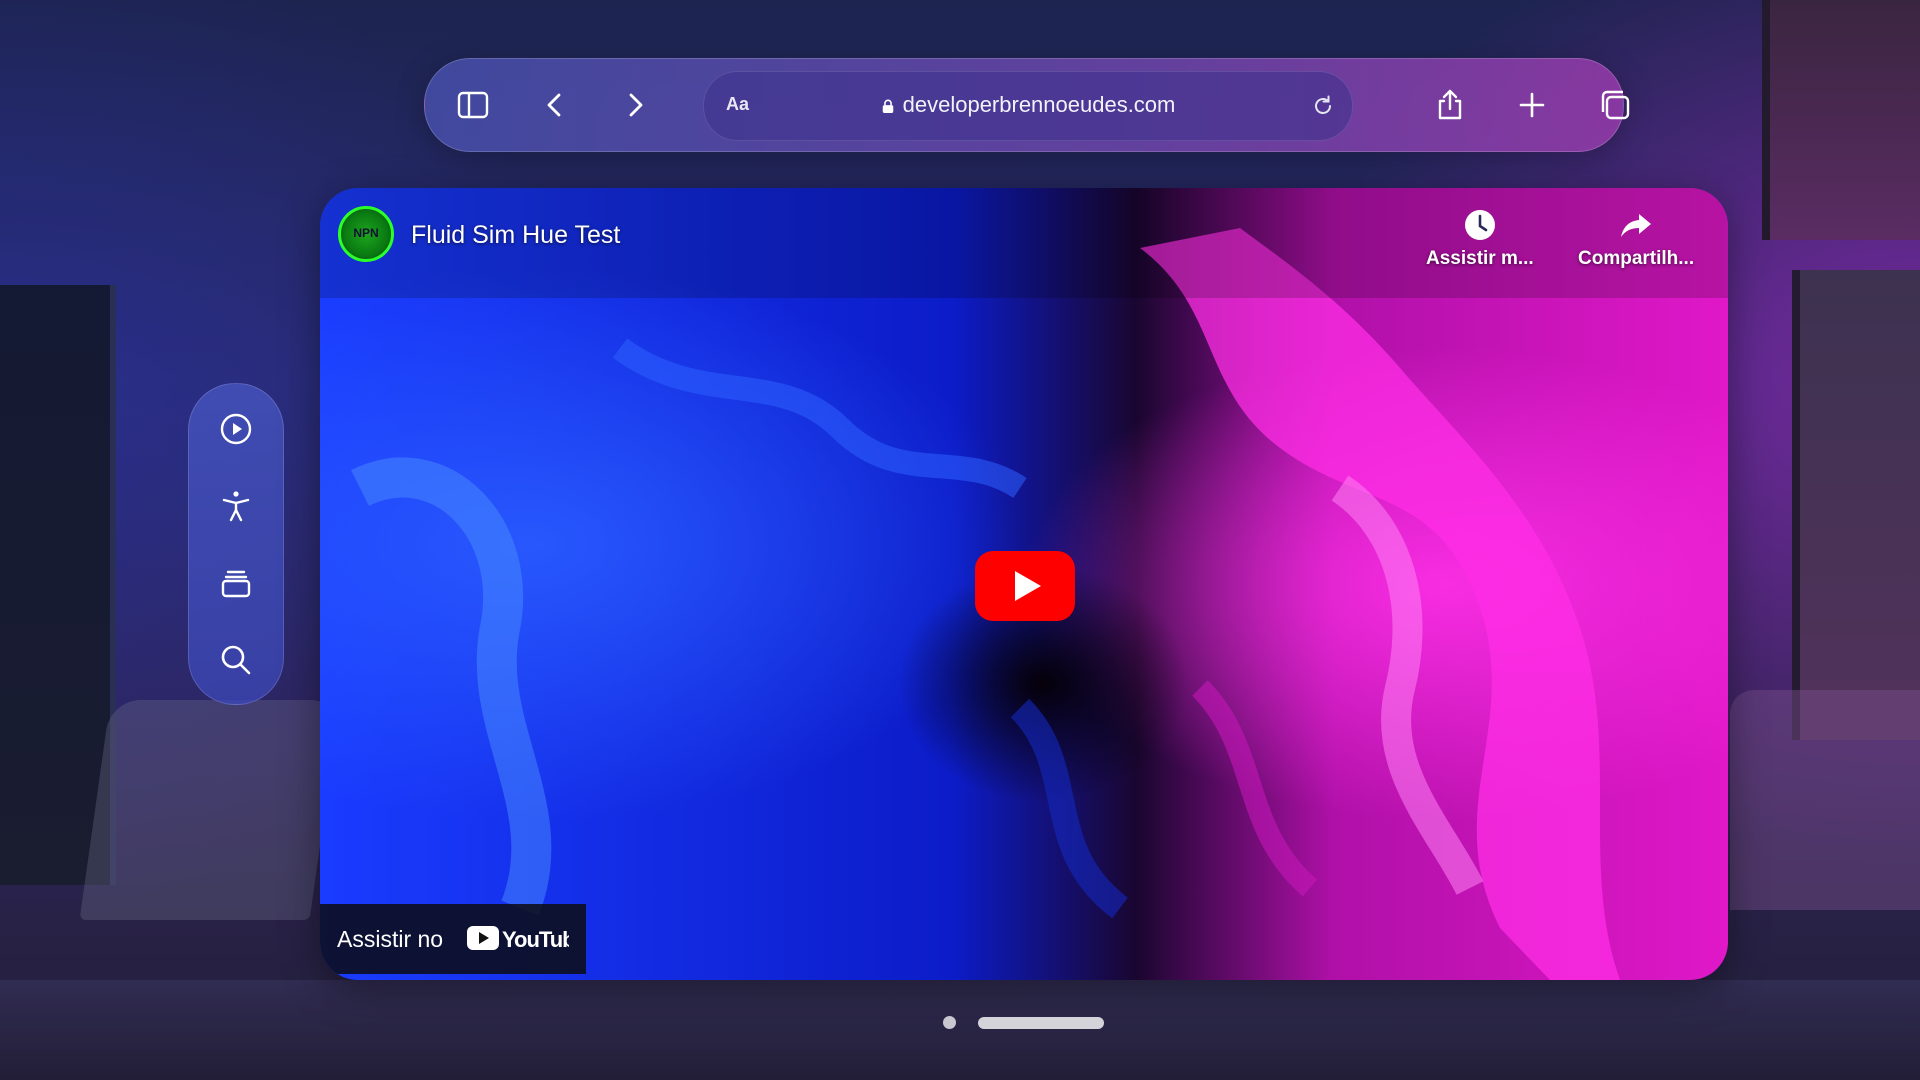 This screenshot has height=1080, width=1920. I want to click on lock-icon, so click(887, 106).